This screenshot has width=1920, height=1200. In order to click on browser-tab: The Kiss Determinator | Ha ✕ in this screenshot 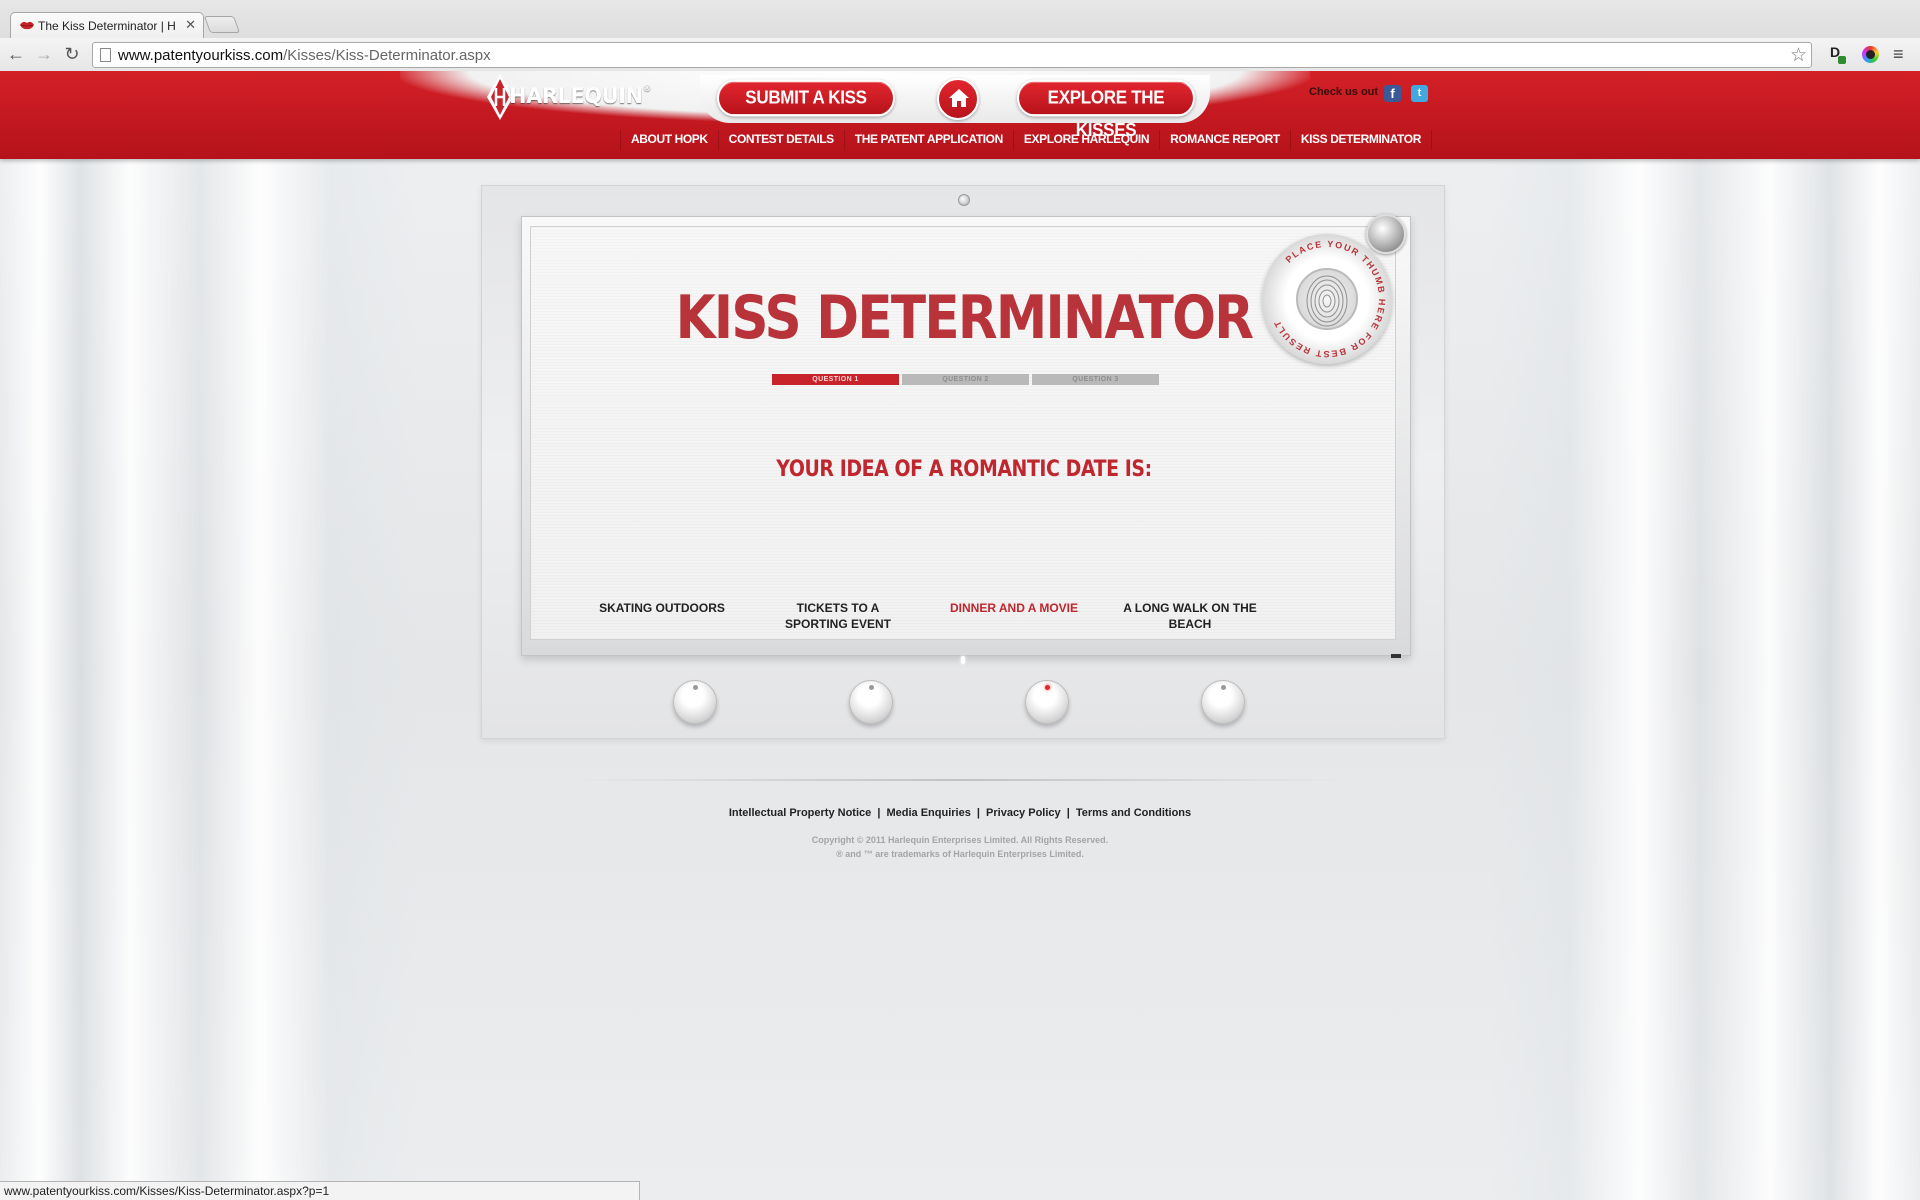, I will do `click(107, 25)`.